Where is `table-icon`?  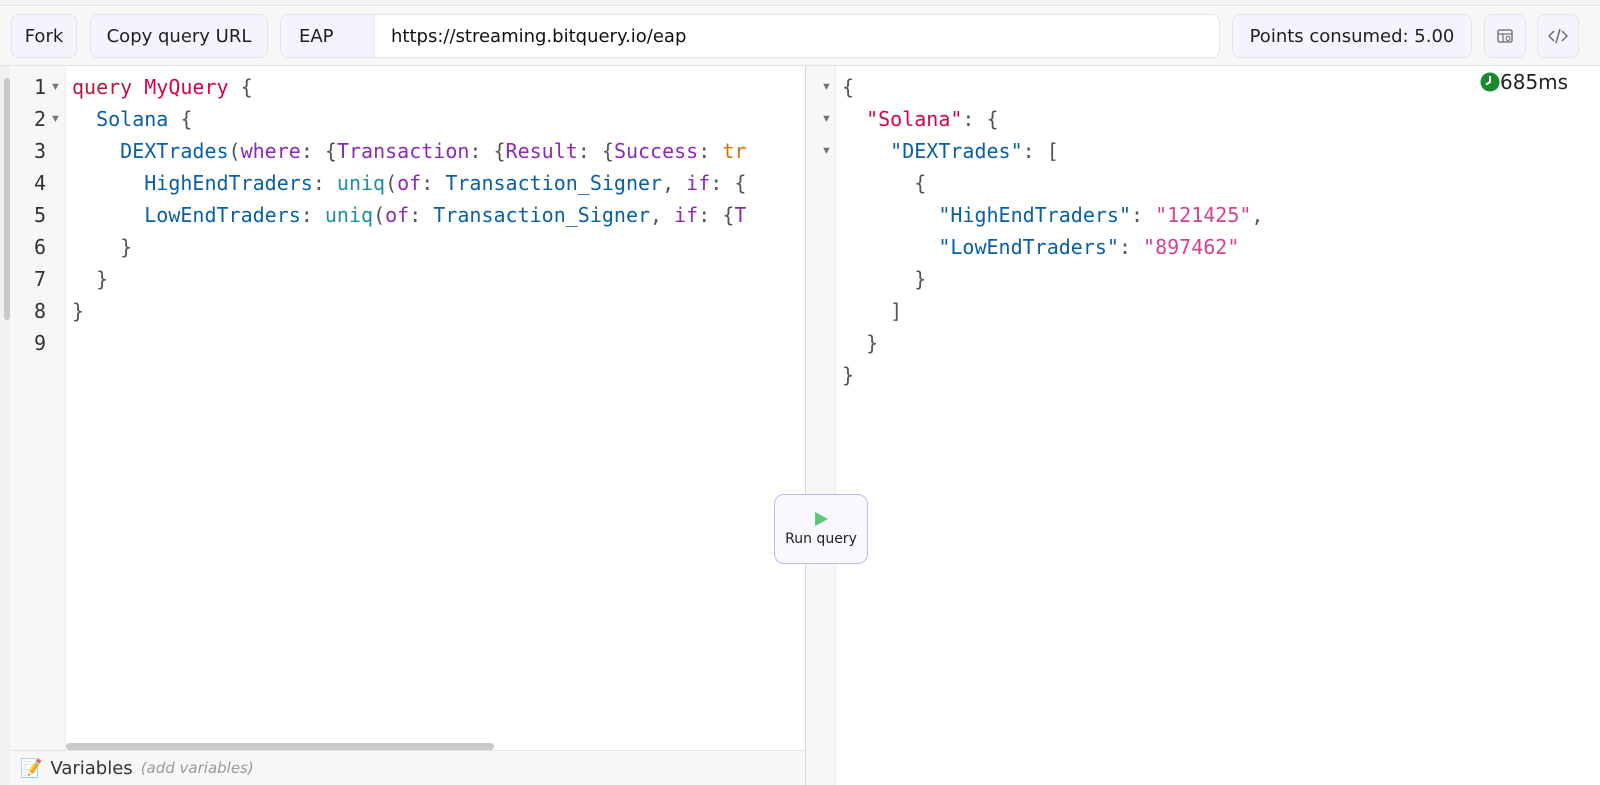 table-icon is located at coordinates (1505, 36).